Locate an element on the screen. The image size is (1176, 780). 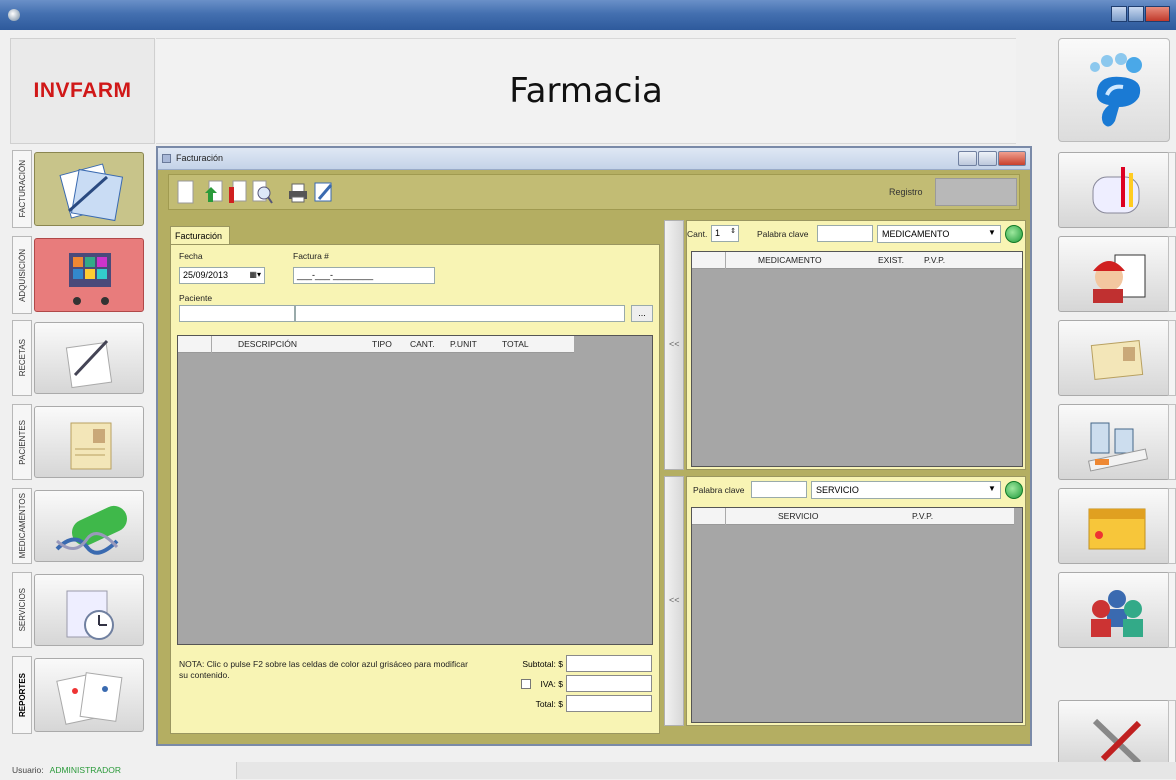
nav-tab-label: MEDICAMENTOS is located at coordinates (22, 526).